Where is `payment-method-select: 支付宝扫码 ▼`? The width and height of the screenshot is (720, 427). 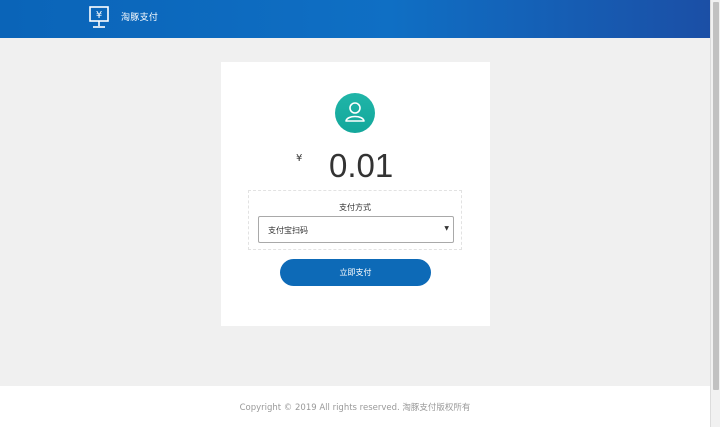 payment-method-select: 支付宝扫码 ▼ is located at coordinates (356, 229).